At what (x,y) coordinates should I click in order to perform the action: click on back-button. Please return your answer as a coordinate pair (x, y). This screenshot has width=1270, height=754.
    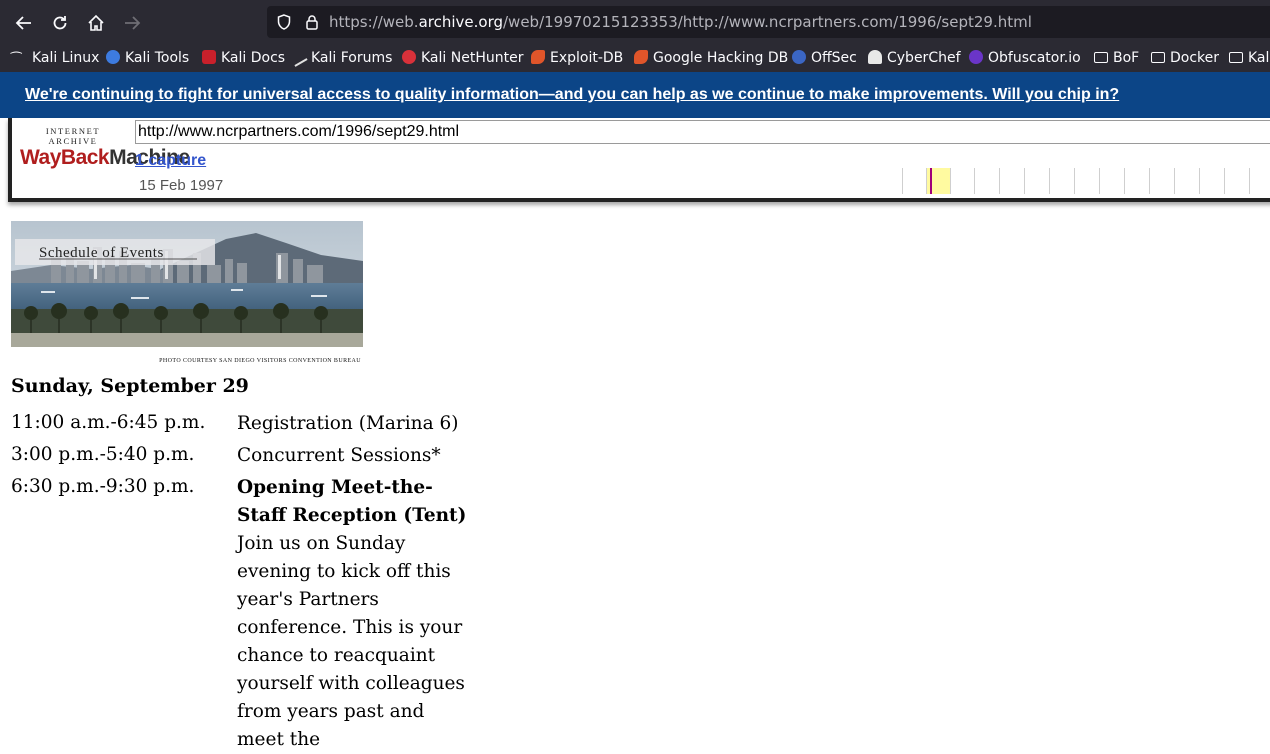
    Looking at the image, I should click on (24, 23).